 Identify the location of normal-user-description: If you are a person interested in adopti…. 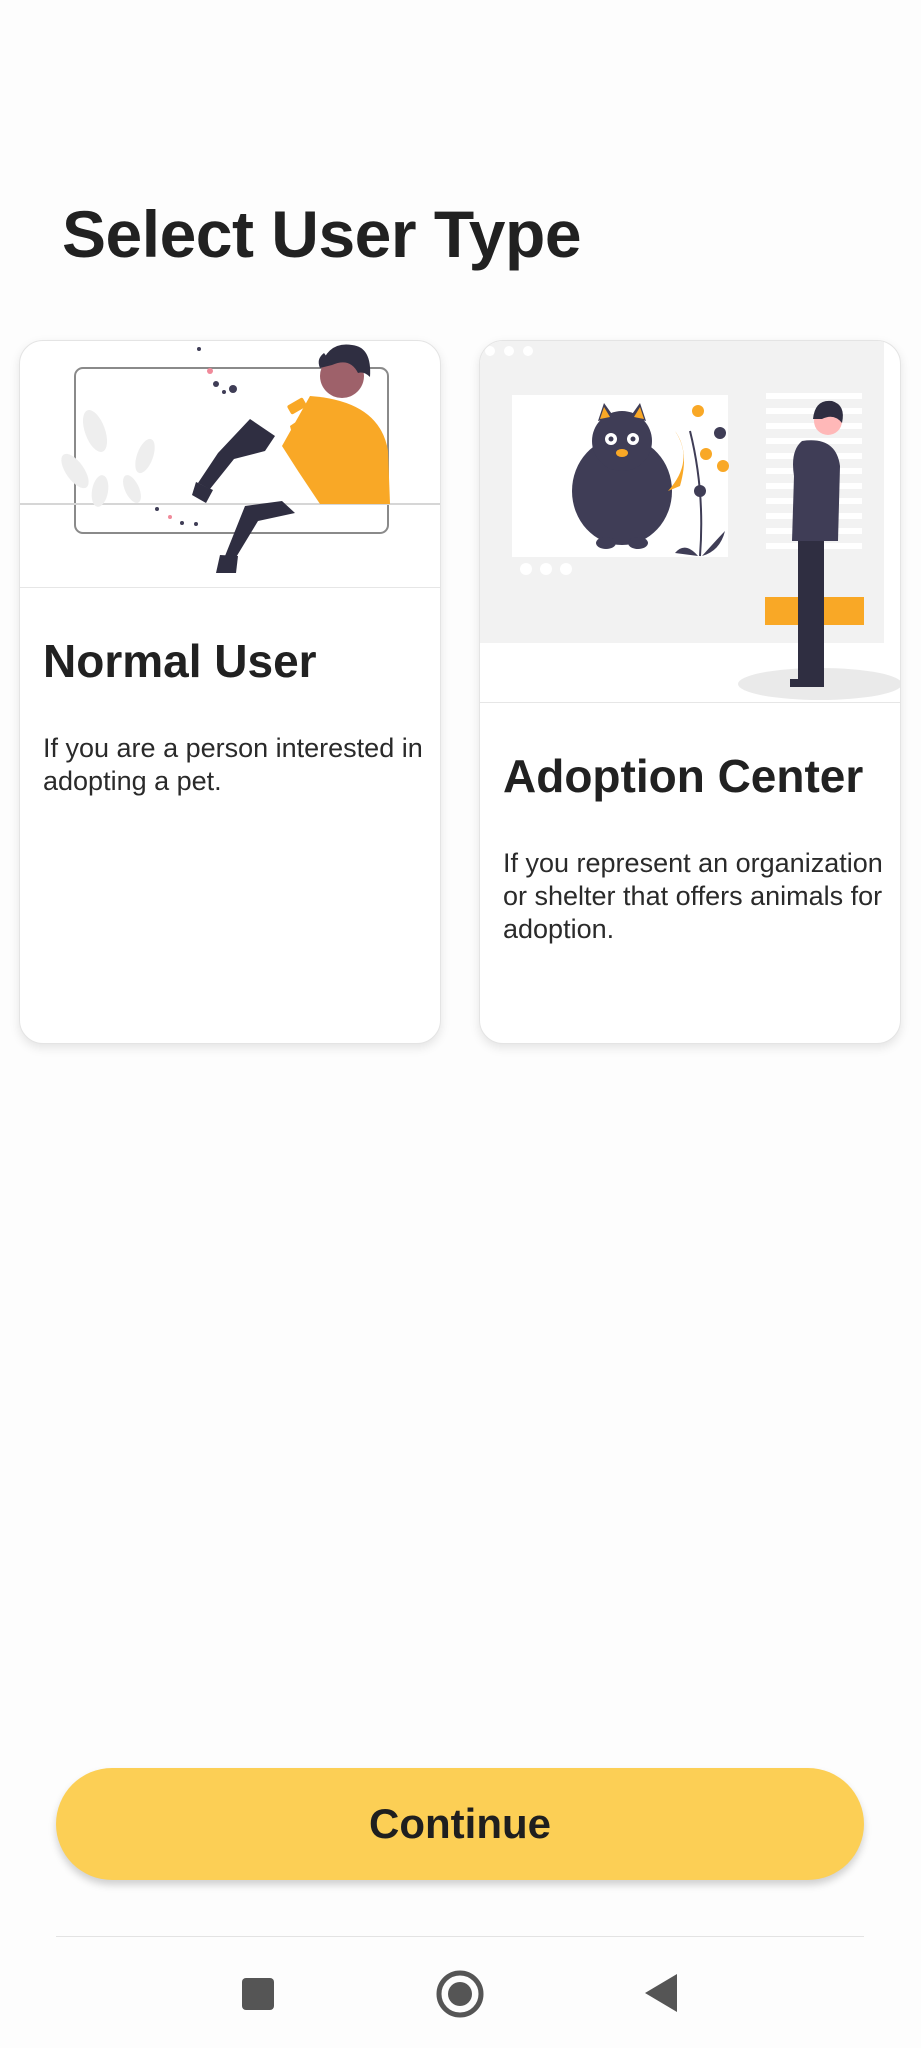
(233, 764).